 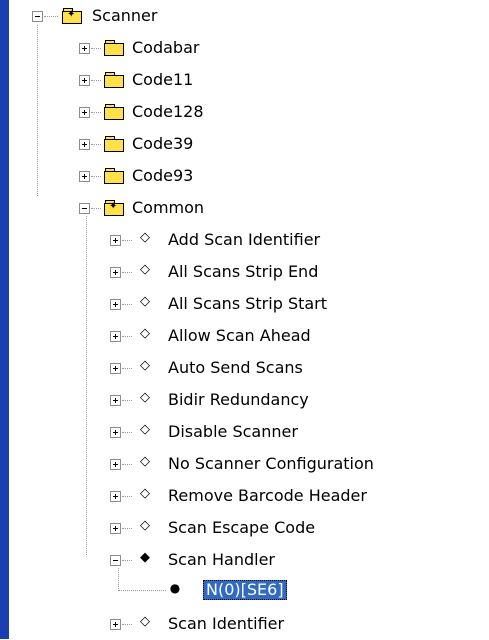 I want to click on tree-node-auto-send-scans: ◇ Auto Send Scans, so click(x=244, y=368).